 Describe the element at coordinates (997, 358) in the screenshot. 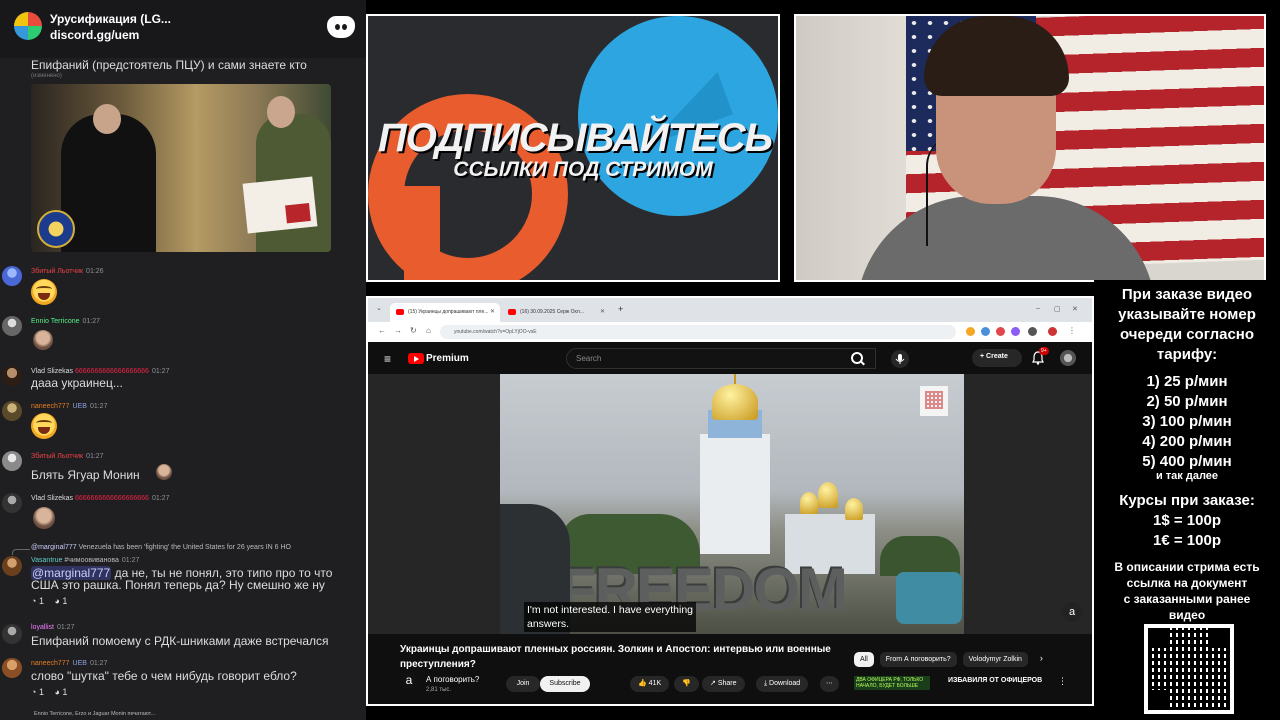

I see `create-button: + Create` at that location.